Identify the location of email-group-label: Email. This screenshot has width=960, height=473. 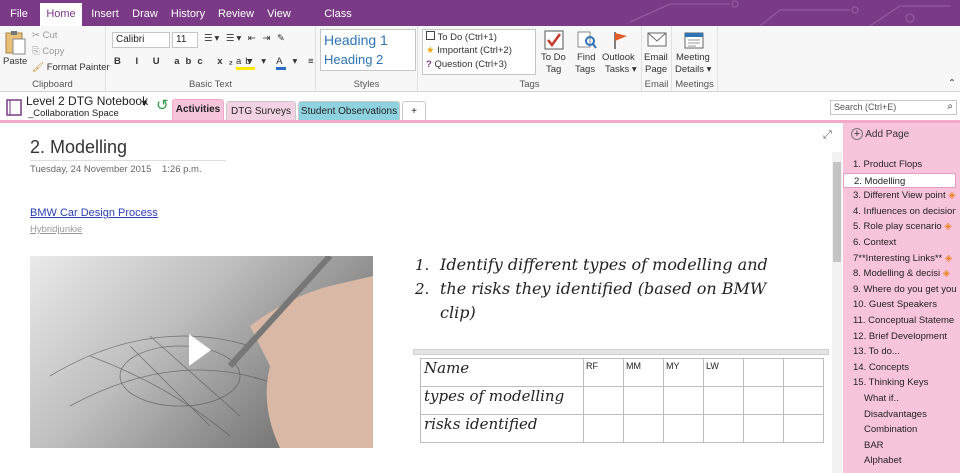
(656, 84).